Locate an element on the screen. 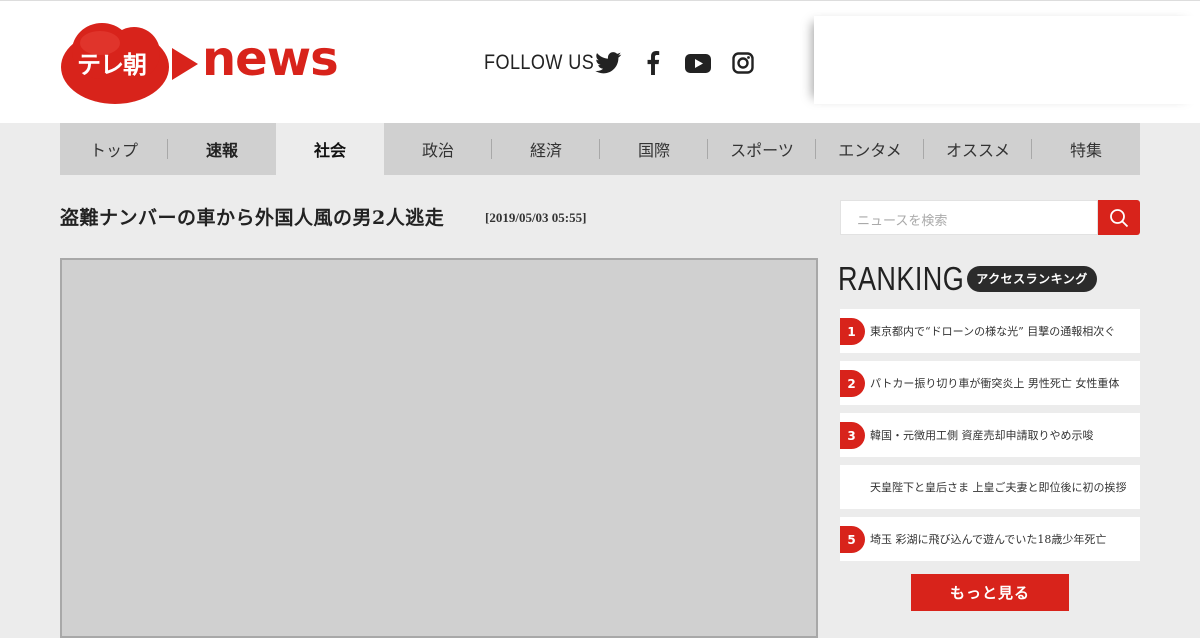  nav-label: 特集 is located at coordinates (1085, 150).